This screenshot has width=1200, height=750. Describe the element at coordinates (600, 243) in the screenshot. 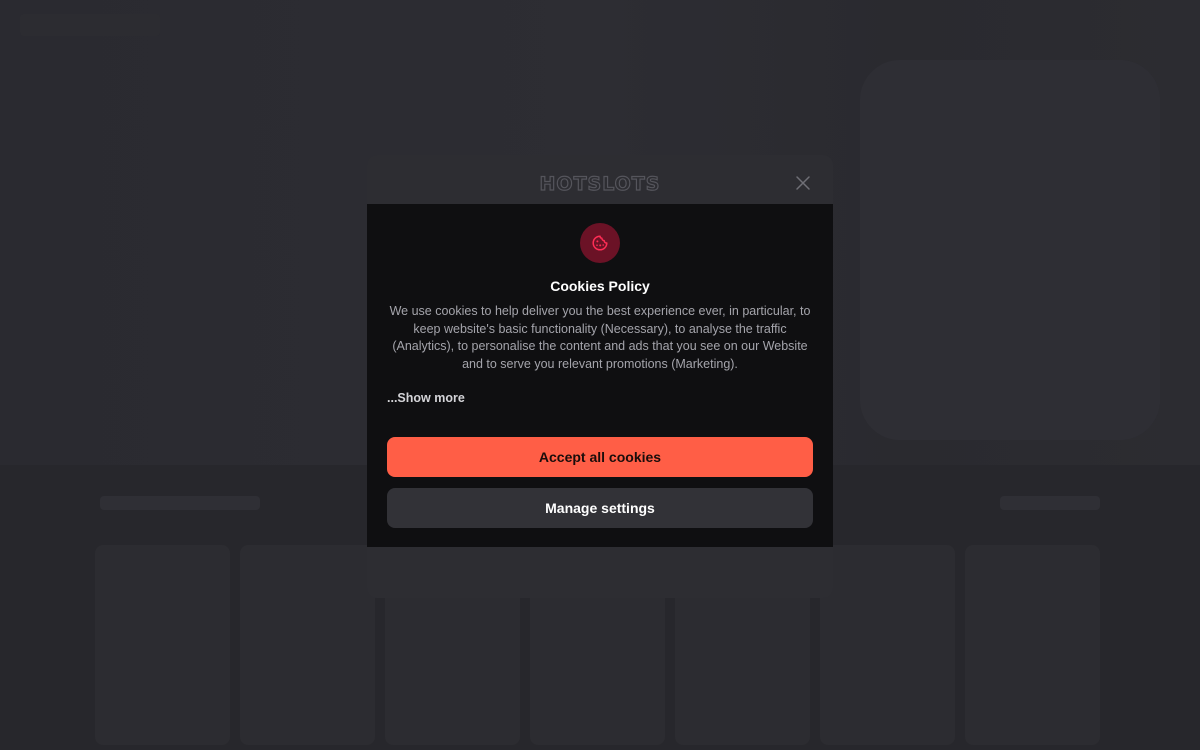

I see `cookie-icon` at that location.